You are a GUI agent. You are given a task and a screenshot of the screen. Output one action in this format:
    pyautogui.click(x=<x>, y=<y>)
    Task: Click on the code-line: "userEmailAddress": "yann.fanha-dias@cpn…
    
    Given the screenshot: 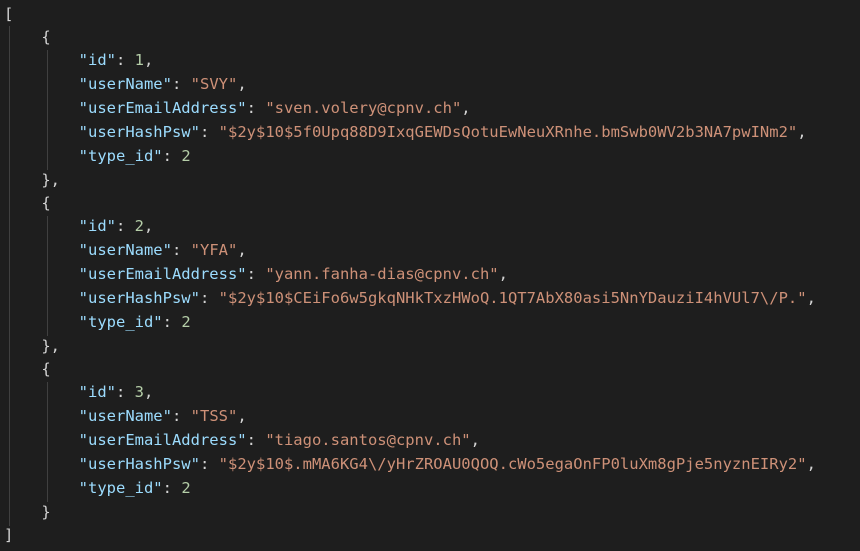 What is the action you would take?
    pyautogui.click(x=293, y=274)
    